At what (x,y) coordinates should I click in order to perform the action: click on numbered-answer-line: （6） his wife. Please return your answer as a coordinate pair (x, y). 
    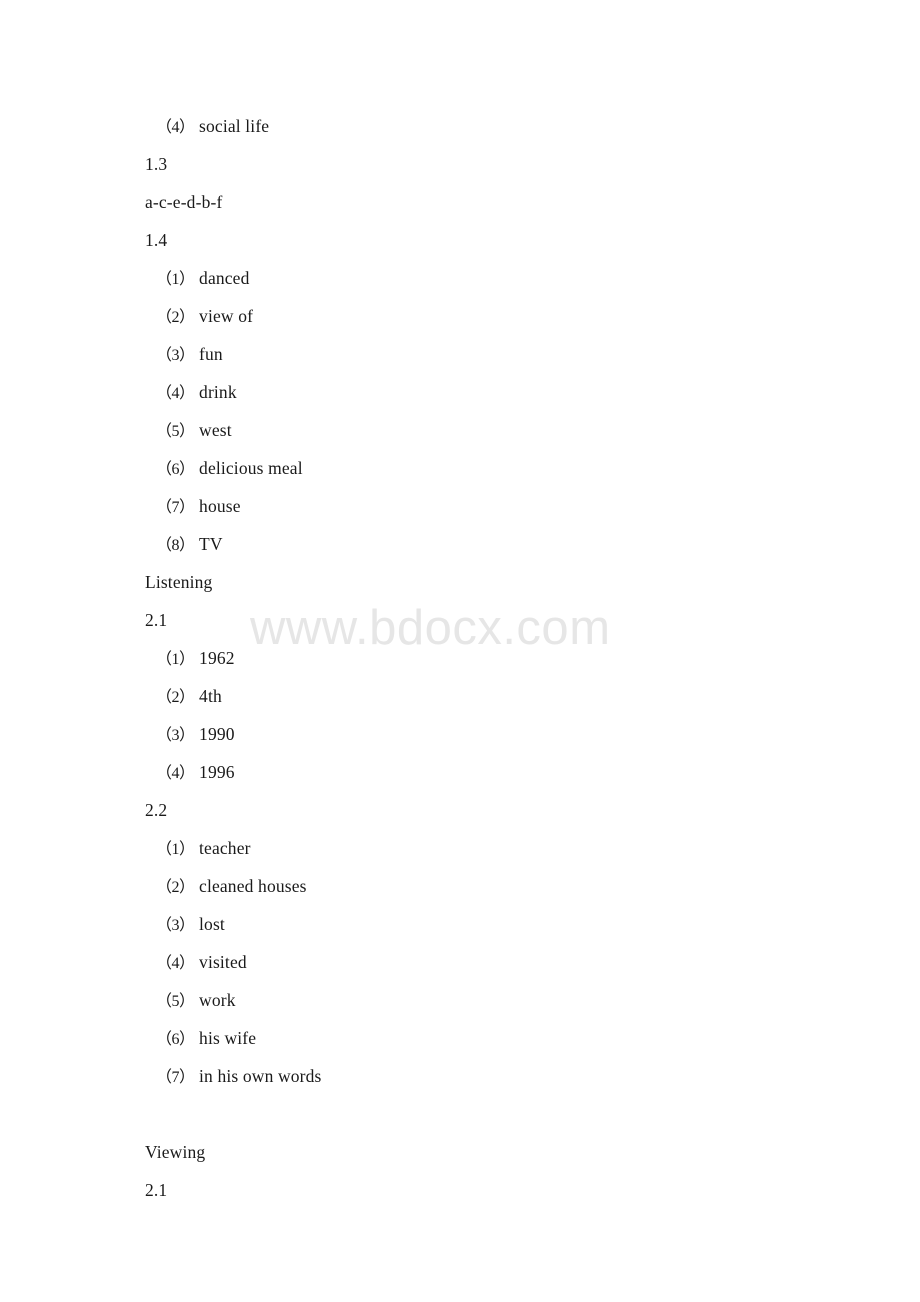
    Looking at the image, I should click on (460, 1038).